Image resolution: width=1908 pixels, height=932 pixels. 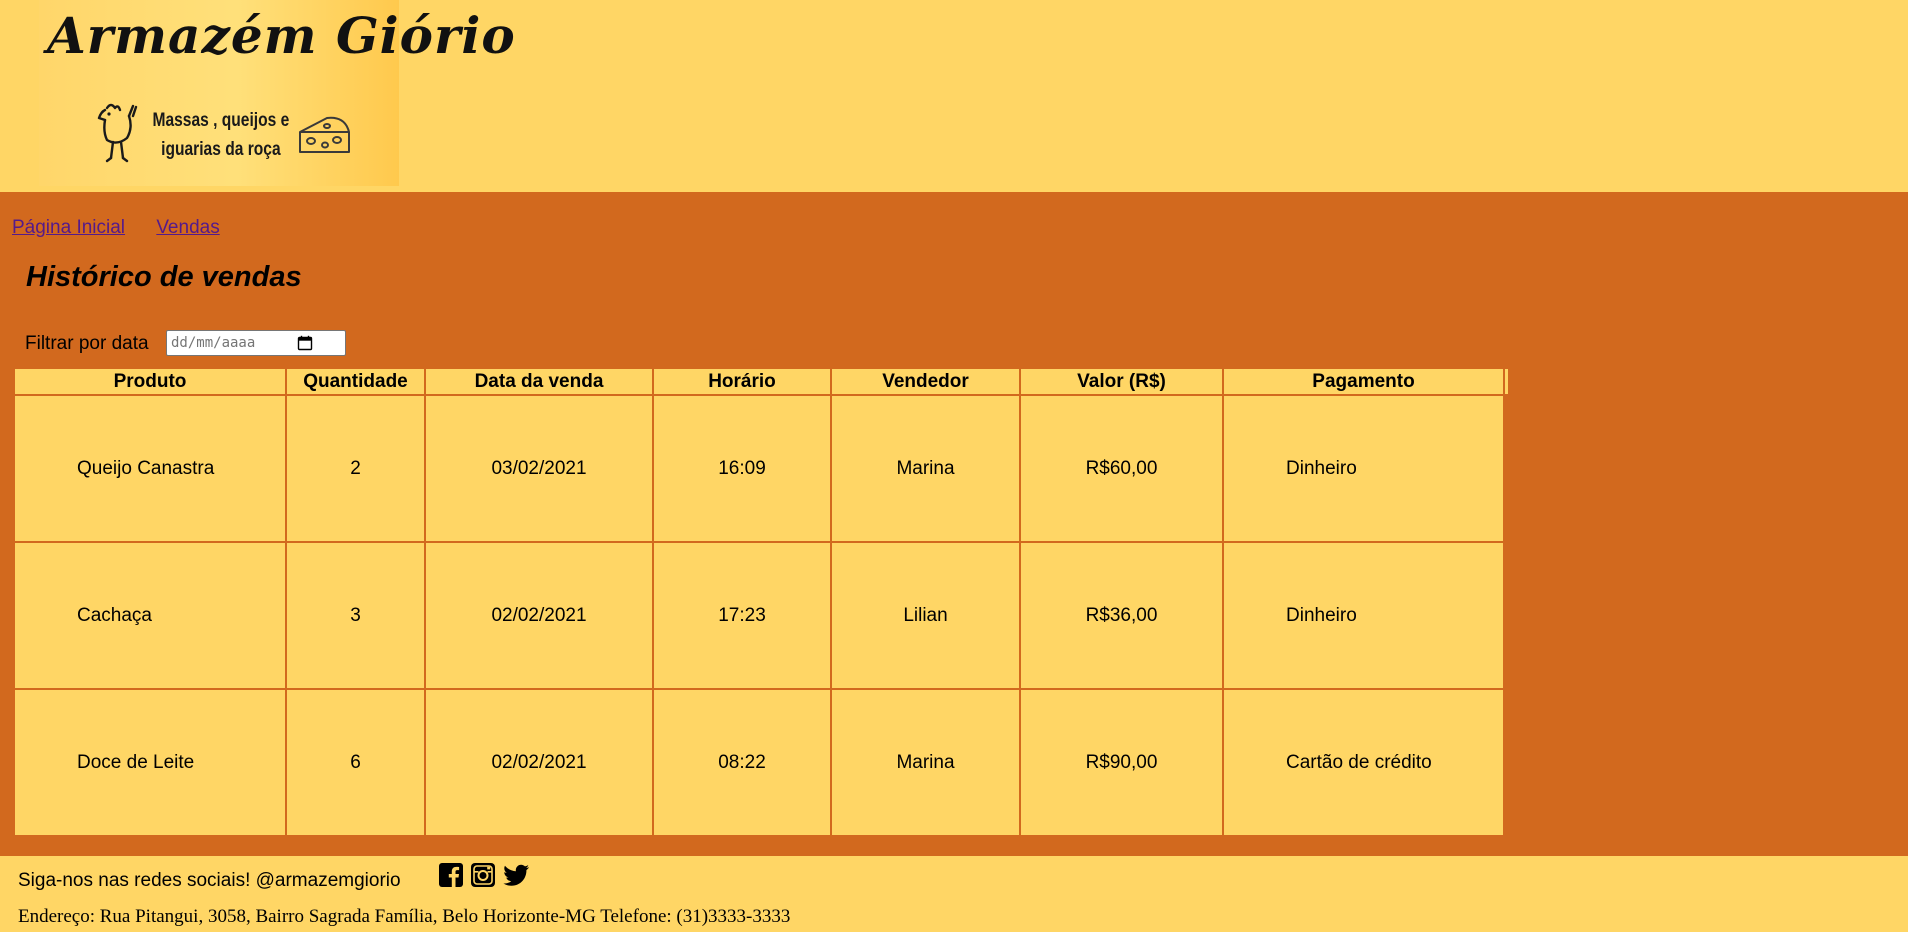 What do you see at coordinates (925, 615) in the screenshot?
I see `cell-seller: Lilian` at bounding box center [925, 615].